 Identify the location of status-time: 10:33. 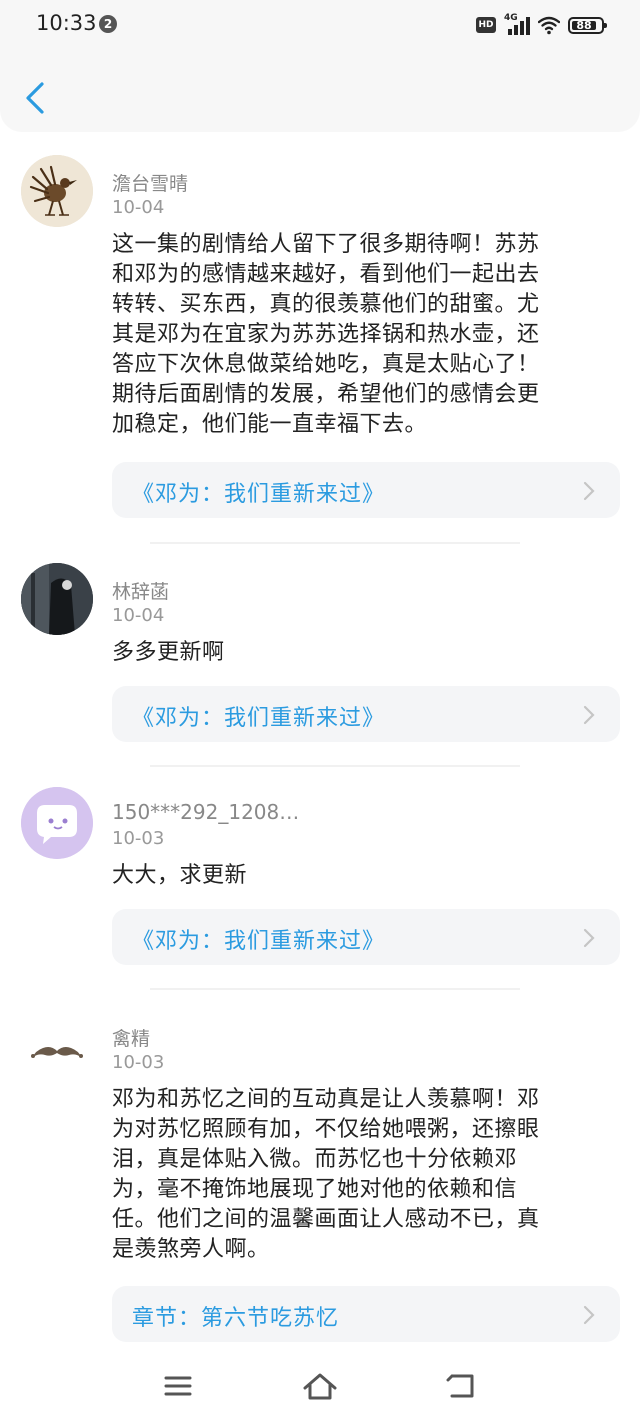
(66, 23).